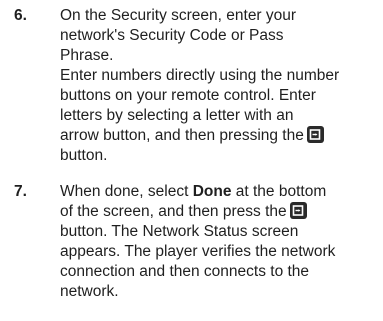 The height and width of the screenshot is (321, 383). I want to click on text-line: When done, select Done at the bottom, so click(210, 192).